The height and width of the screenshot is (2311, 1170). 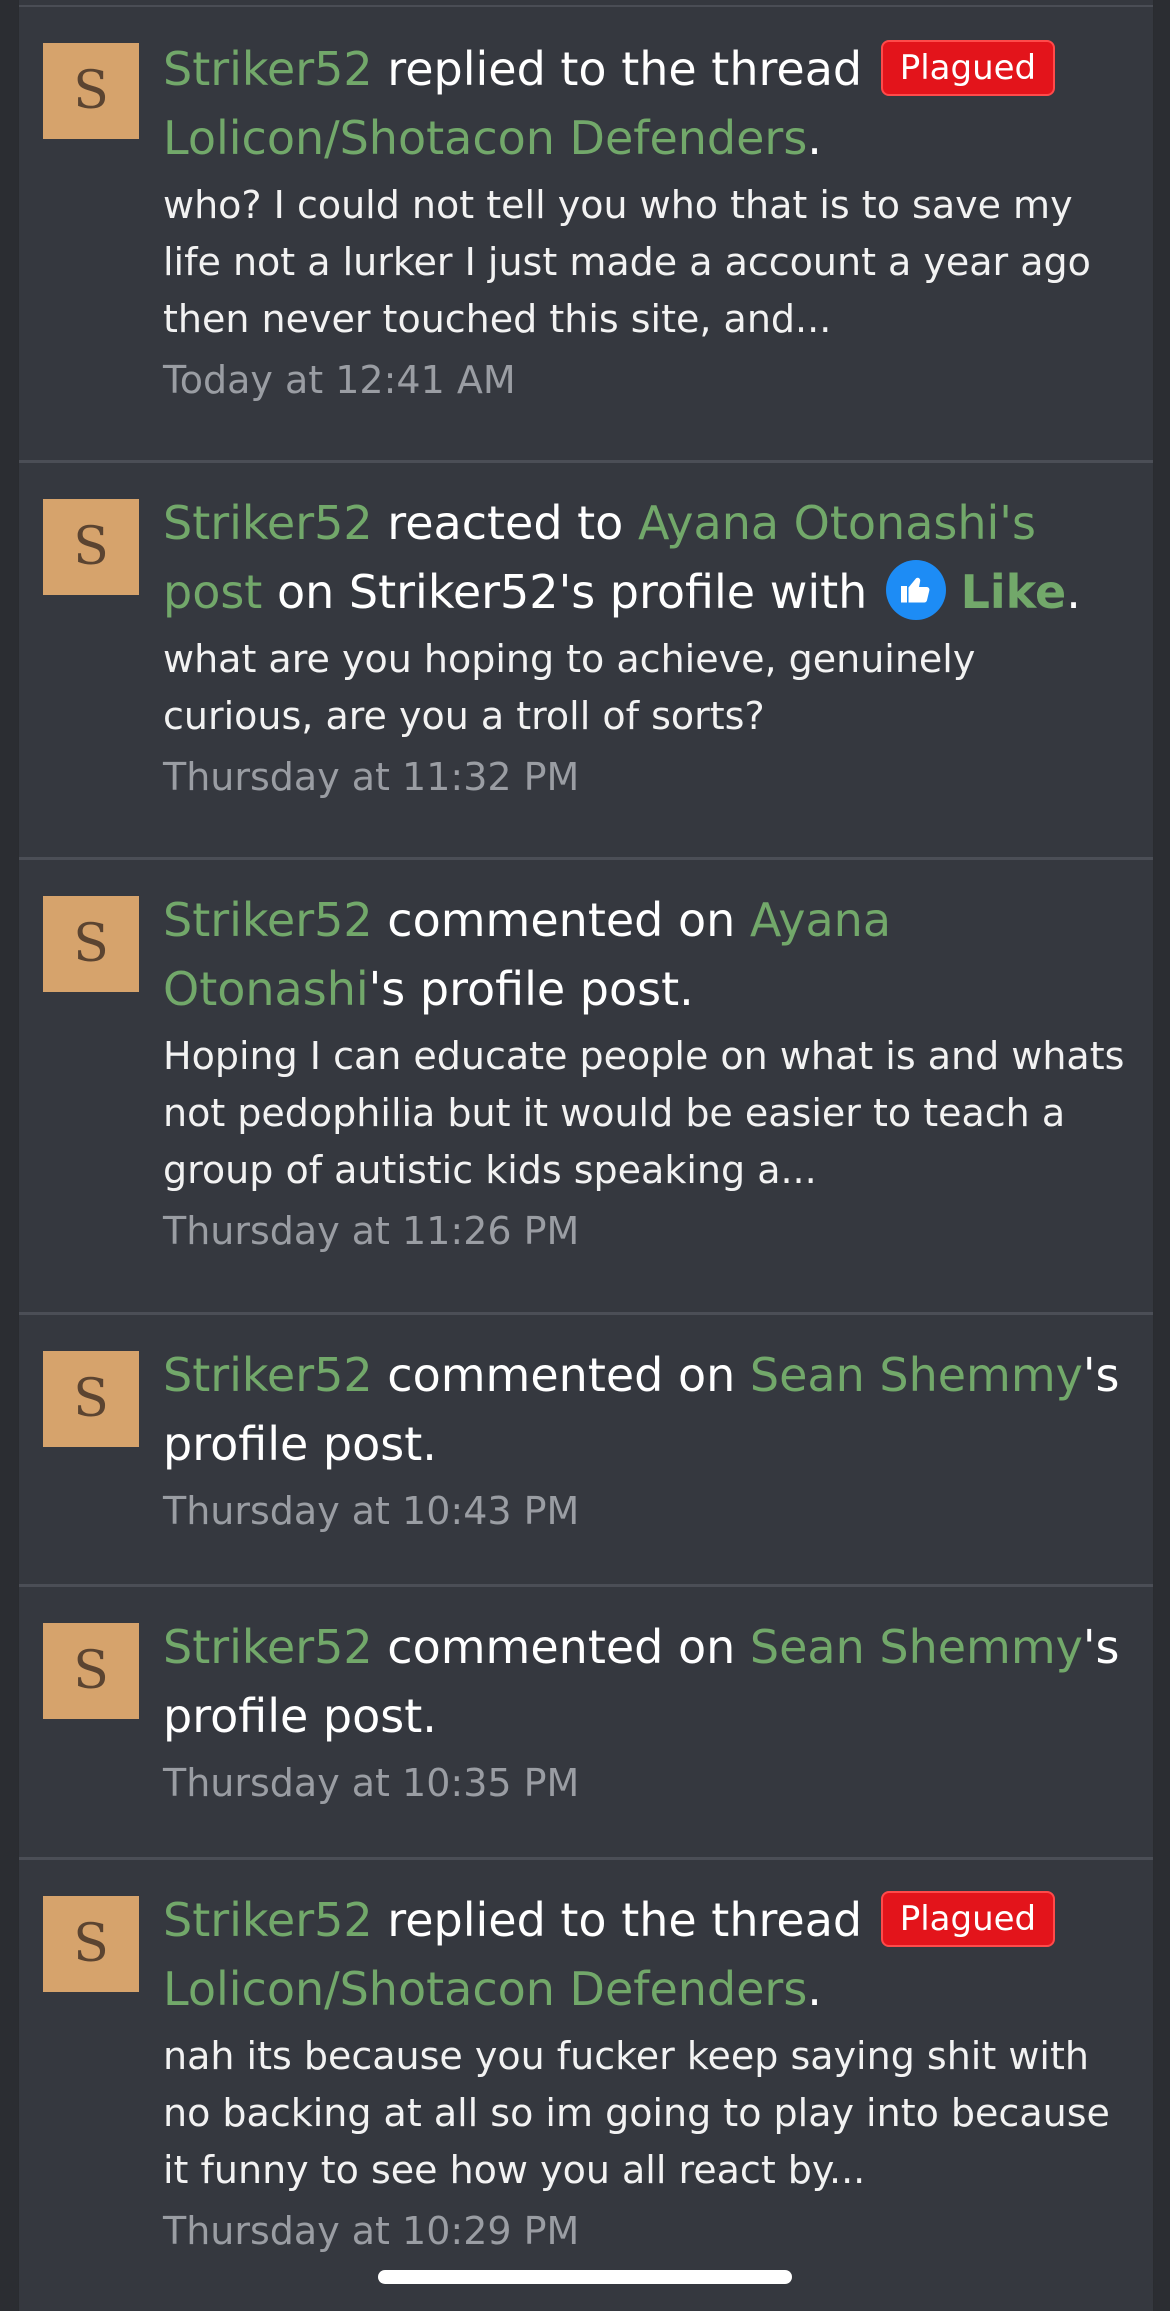 What do you see at coordinates (586, 3) in the screenshot?
I see `divider` at bounding box center [586, 3].